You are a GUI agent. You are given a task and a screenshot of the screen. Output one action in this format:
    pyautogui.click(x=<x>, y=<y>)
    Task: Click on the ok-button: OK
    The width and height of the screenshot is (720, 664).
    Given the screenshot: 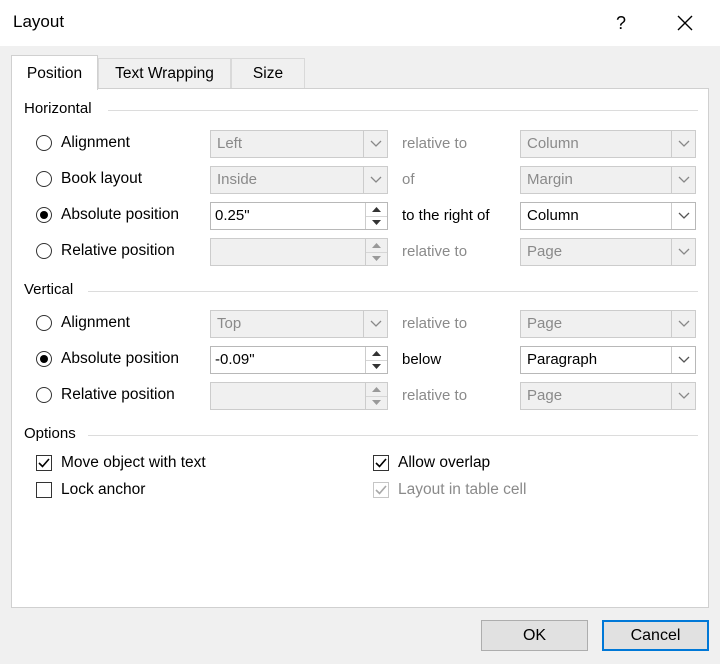 What is the action you would take?
    pyautogui.click(x=534, y=635)
    